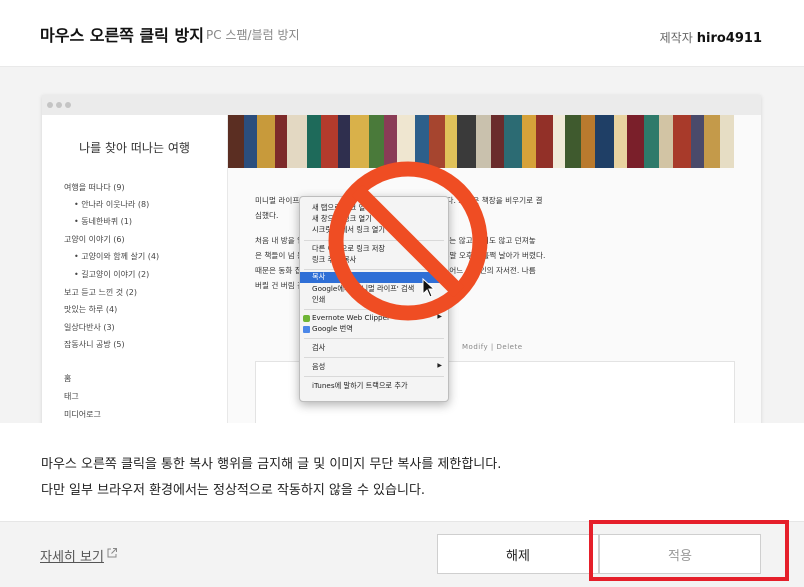 This screenshot has width=804, height=587. What do you see at coordinates (94, 187) in the screenshot?
I see `category-item: 여행을 떠나다 (9)` at bounding box center [94, 187].